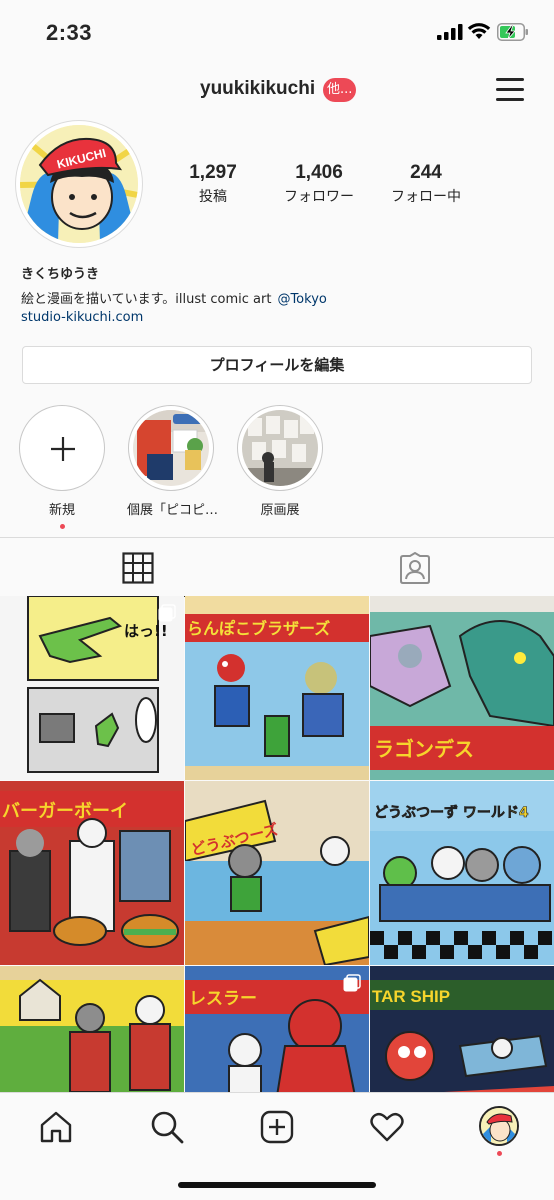 The height and width of the screenshot is (1200, 554). Describe the element at coordinates (61, 510) in the screenshot. I see `highlight-label: 新規` at that location.